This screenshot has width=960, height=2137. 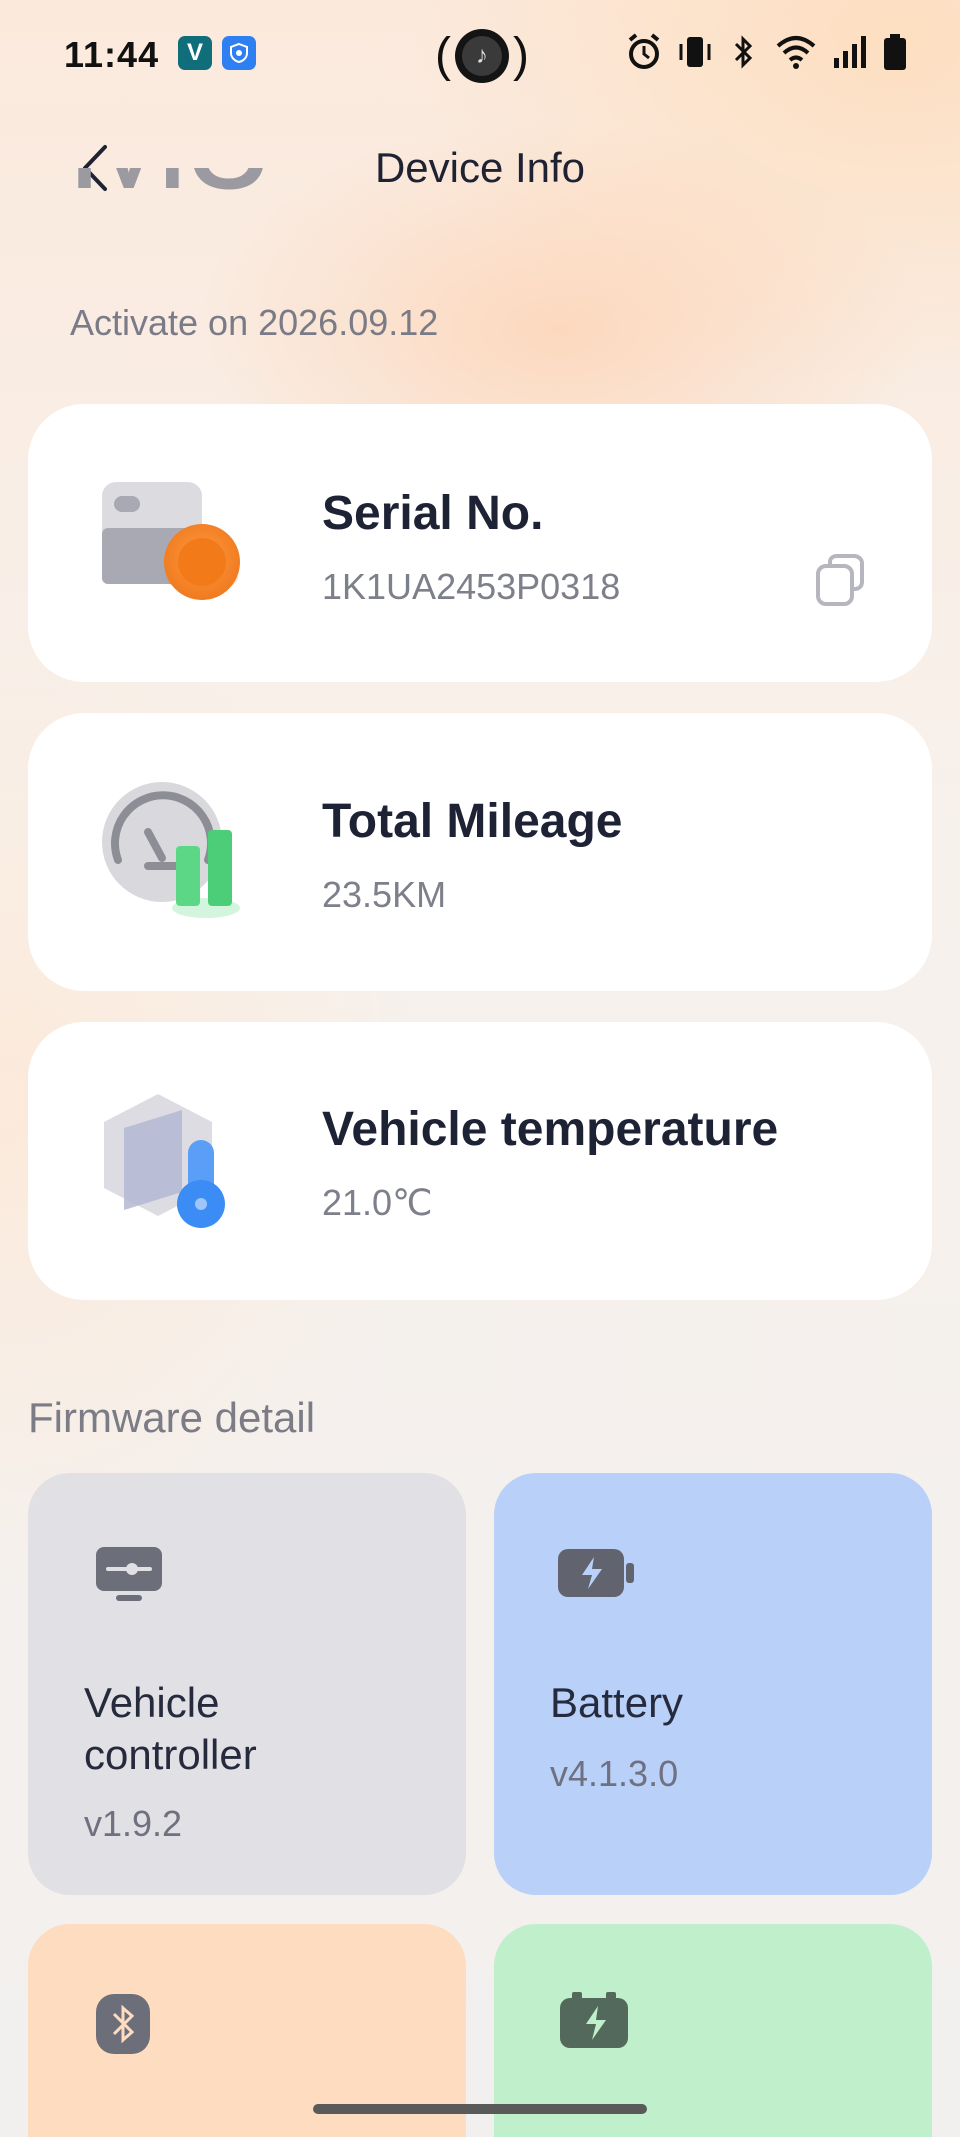 I want to click on motor-icon, so click(x=594, y=2020).